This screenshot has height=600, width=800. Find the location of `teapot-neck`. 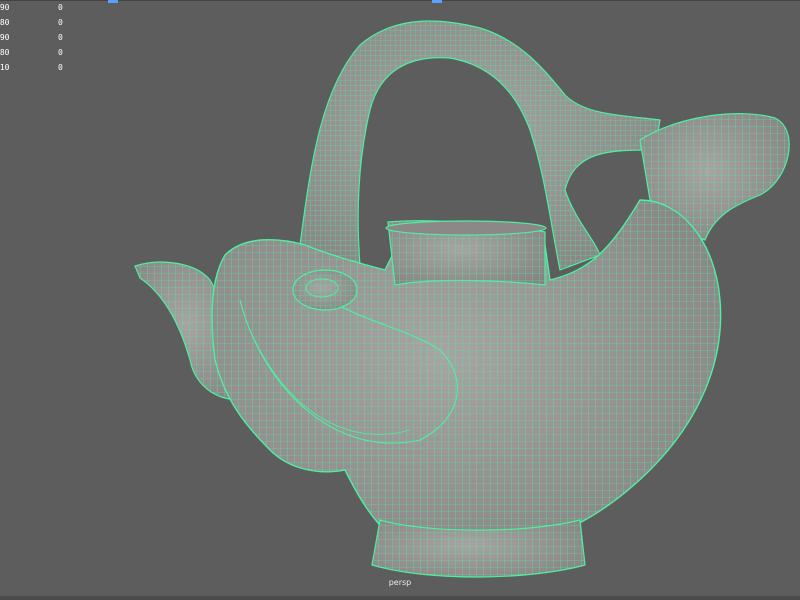

teapot-neck is located at coordinates (466, 253).